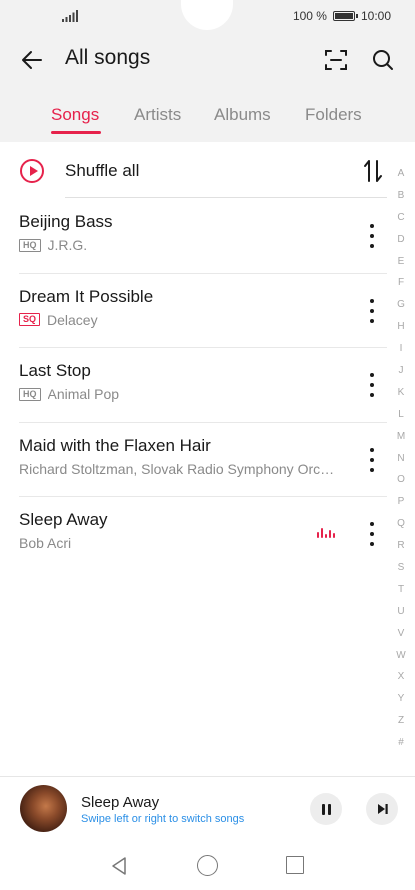 Image resolution: width=415 pixels, height=890 pixels. Describe the element at coordinates (333, 115) in the screenshot. I see `tab-folders: Folders` at that location.